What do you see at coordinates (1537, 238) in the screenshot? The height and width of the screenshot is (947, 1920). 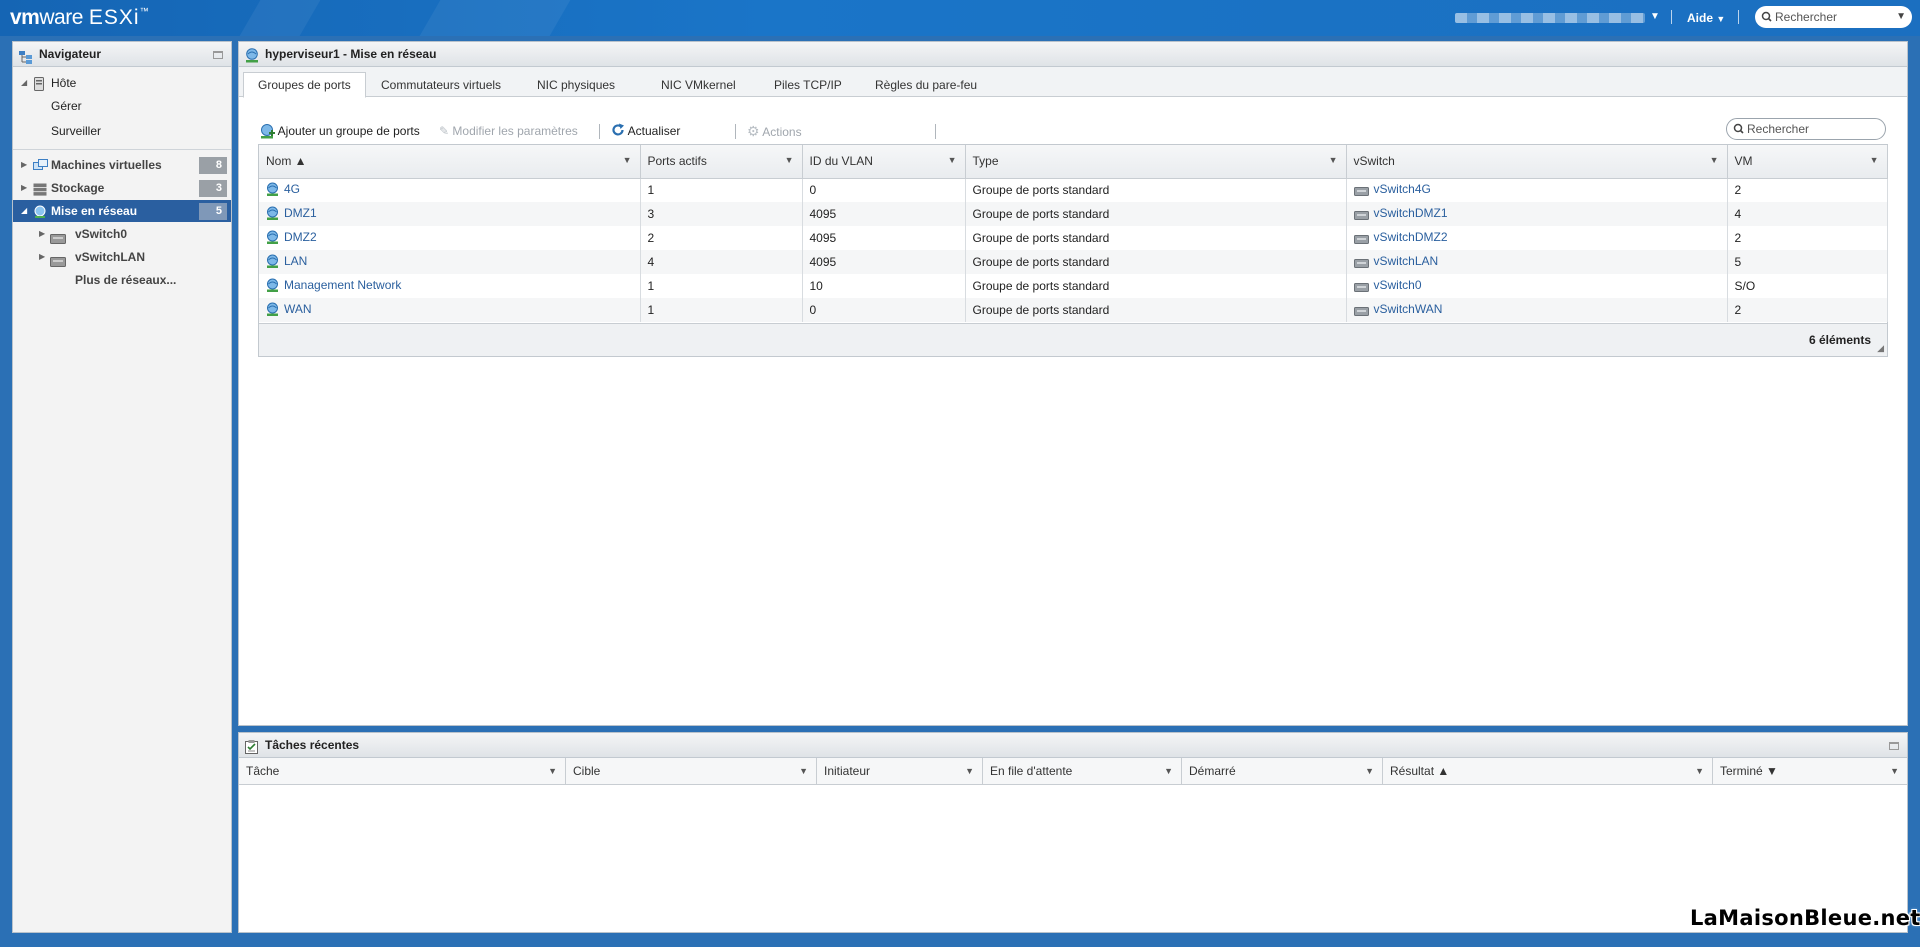 I see `vswitch-cell: vSwitchDMZ2` at bounding box center [1537, 238].